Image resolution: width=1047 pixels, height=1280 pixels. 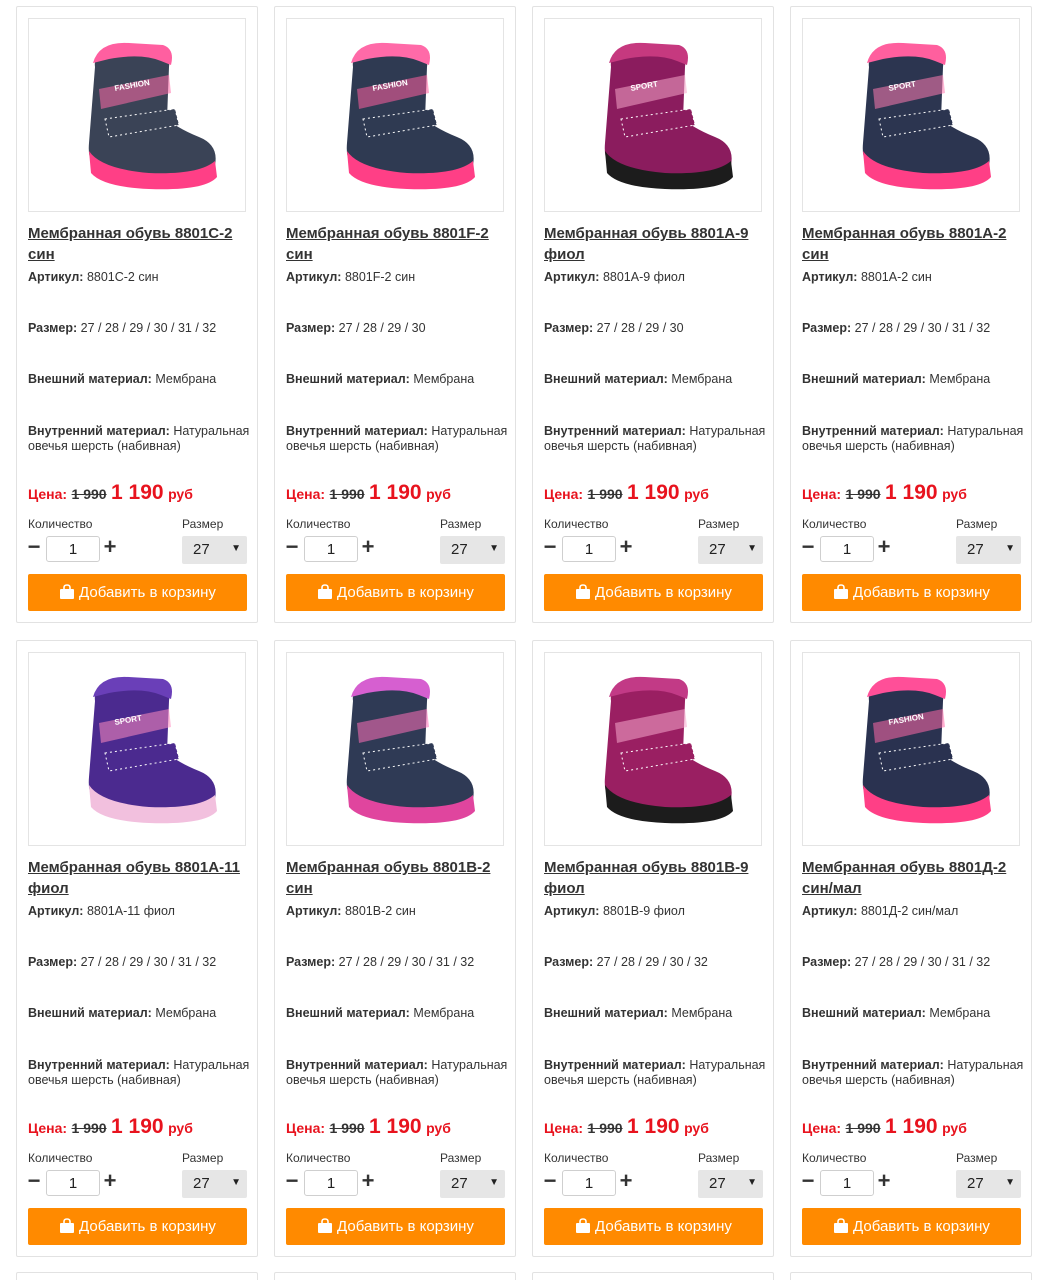 I want to click on boot-image, so click(x=410, y=750).